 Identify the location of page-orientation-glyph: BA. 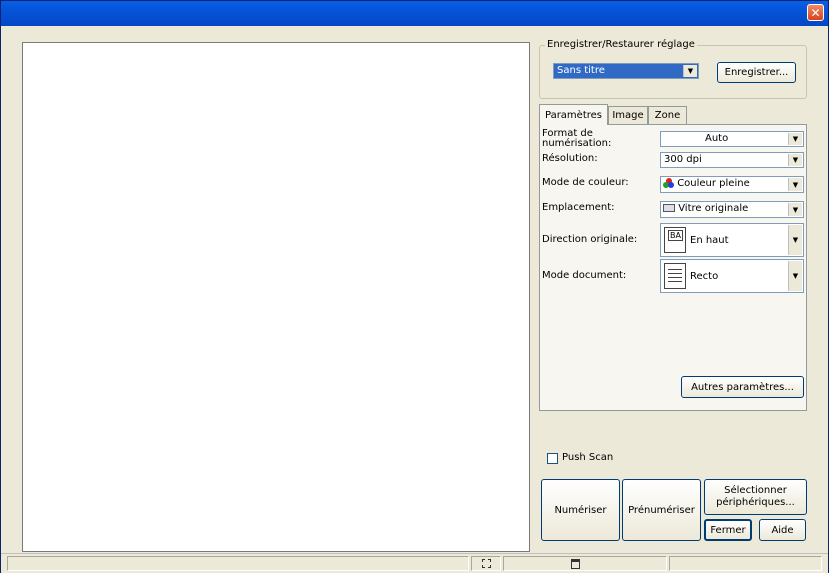
(675, 235).